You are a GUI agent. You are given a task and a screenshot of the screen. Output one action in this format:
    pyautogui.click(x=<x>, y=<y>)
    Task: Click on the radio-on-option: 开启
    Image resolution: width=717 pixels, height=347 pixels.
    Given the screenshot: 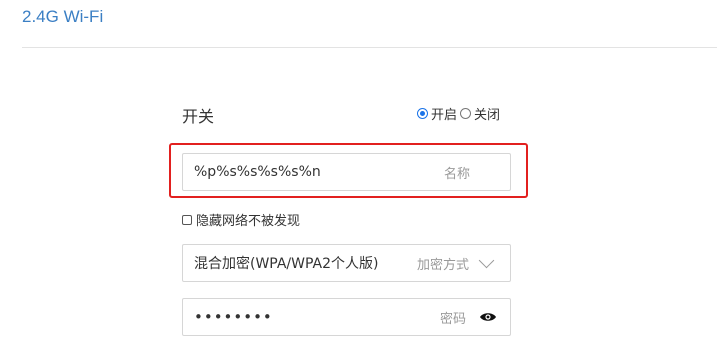 What is the action you would take?
    pyautogui.click(x=437, y=113)
    